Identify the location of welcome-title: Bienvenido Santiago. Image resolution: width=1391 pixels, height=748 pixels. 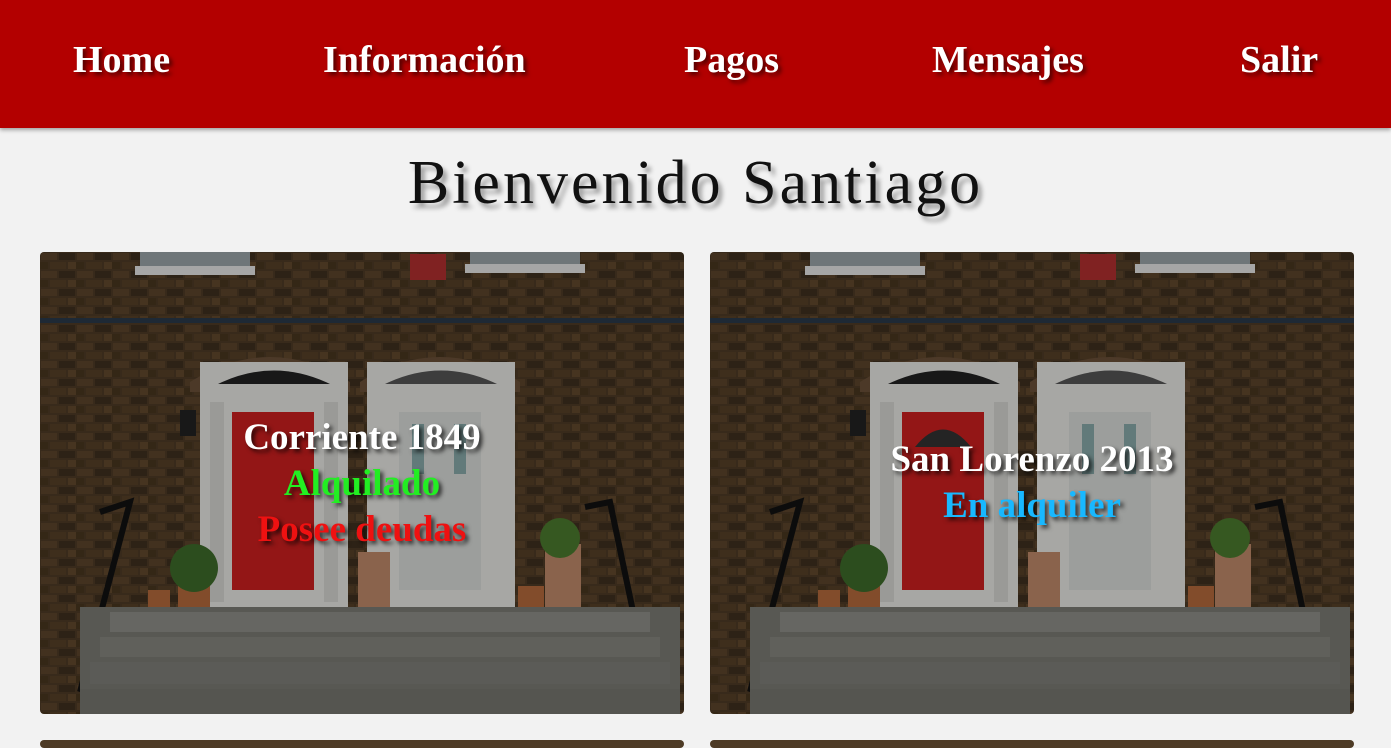
(695, 183).